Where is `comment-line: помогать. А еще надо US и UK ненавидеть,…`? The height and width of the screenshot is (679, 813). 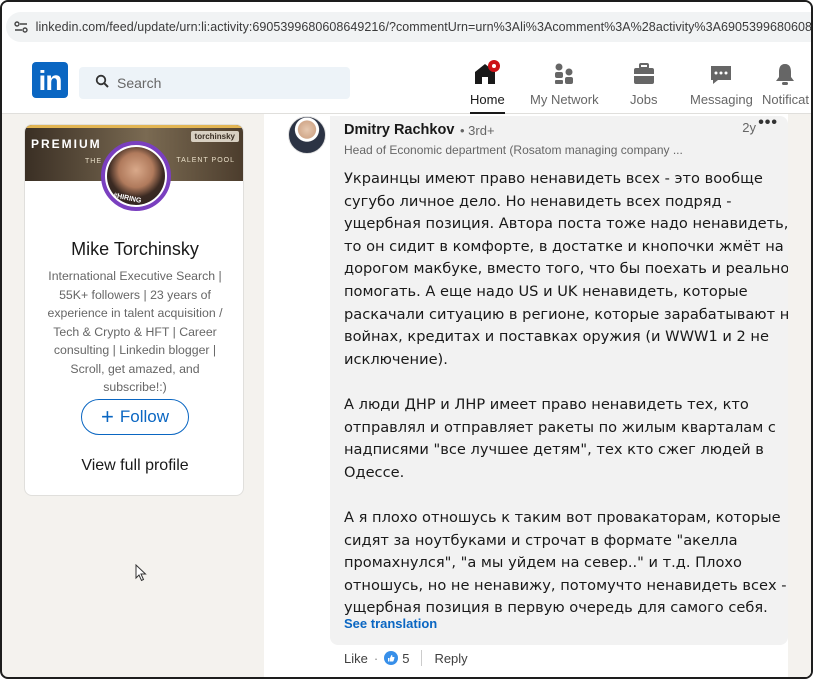
comment-line: помогать. А еще надо US и UK ненавидеть,… is located at coordinates (546, 291).